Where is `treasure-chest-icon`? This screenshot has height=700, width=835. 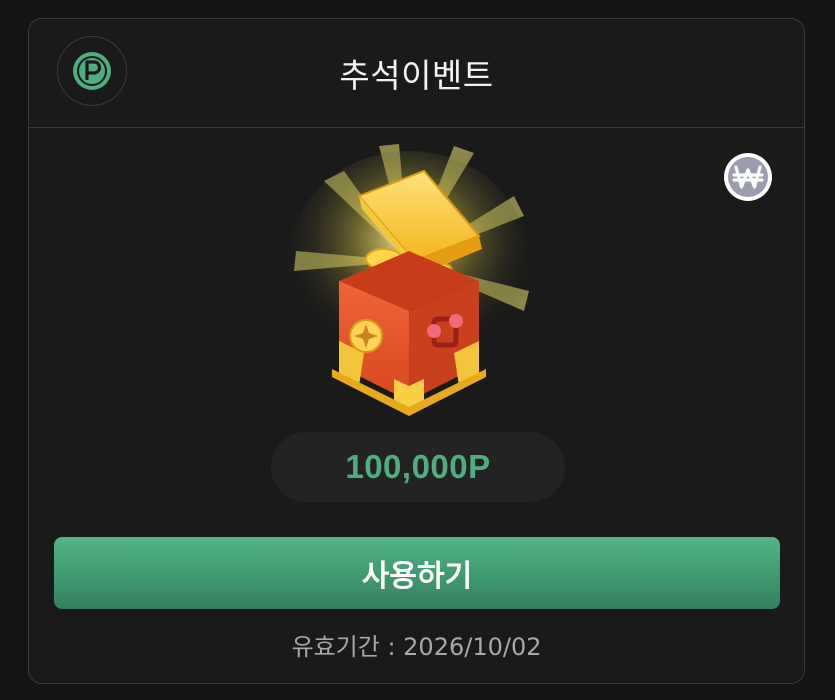 treasure-chest-icon is located at coordinates (409, 278).